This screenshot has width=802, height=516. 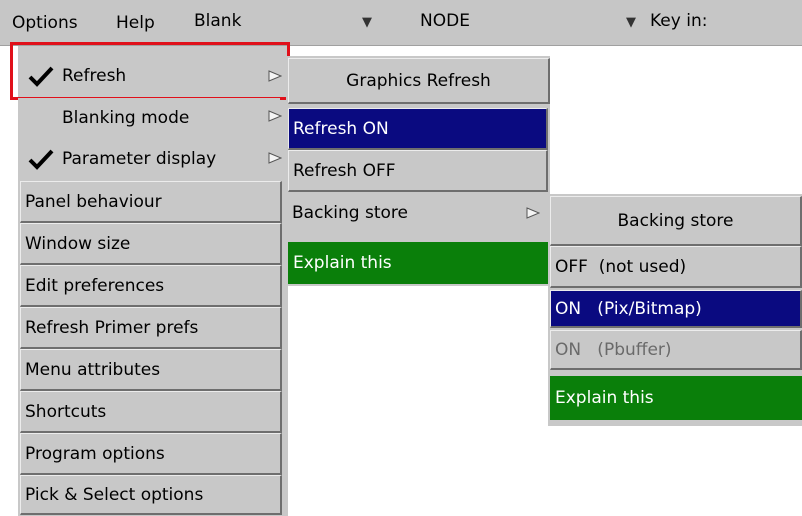 What do you see at coordinates (218, 21) in the screenshot?
I see `blank-field-label: Blank` at bounding box center [218, 21].